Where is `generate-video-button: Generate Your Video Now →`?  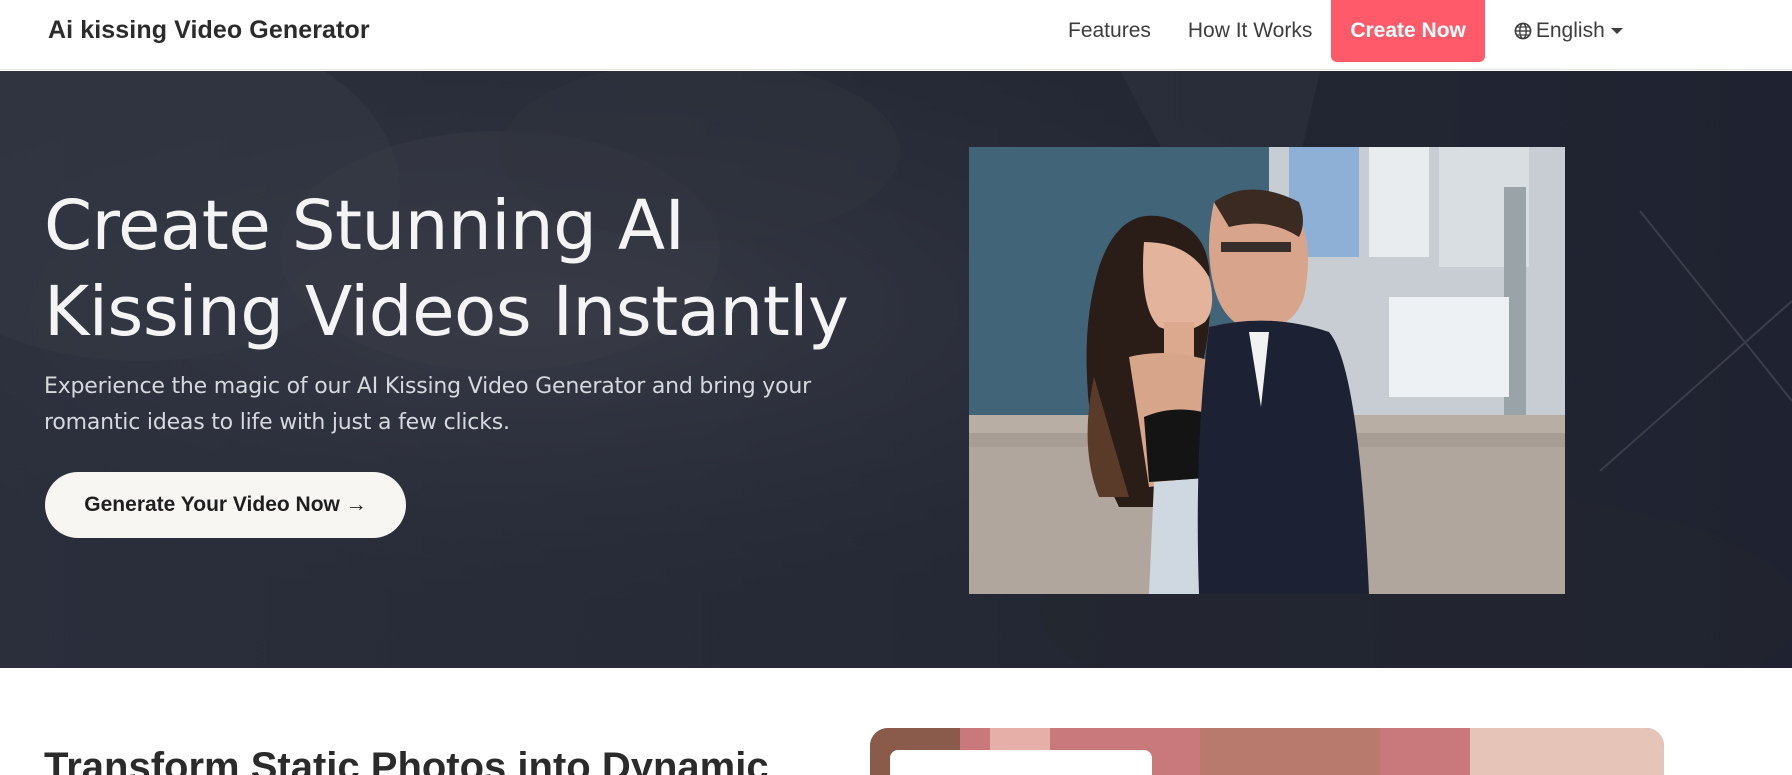
generate-video-button: Generate Your Video Now → is located at coordinates (225, 505).